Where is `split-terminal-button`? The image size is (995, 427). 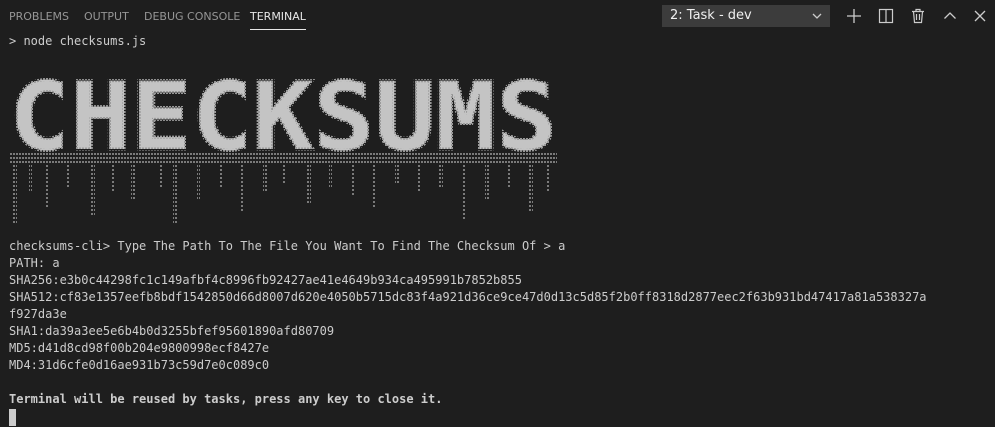 split-terminal-button is located at coordinates (886, 16).